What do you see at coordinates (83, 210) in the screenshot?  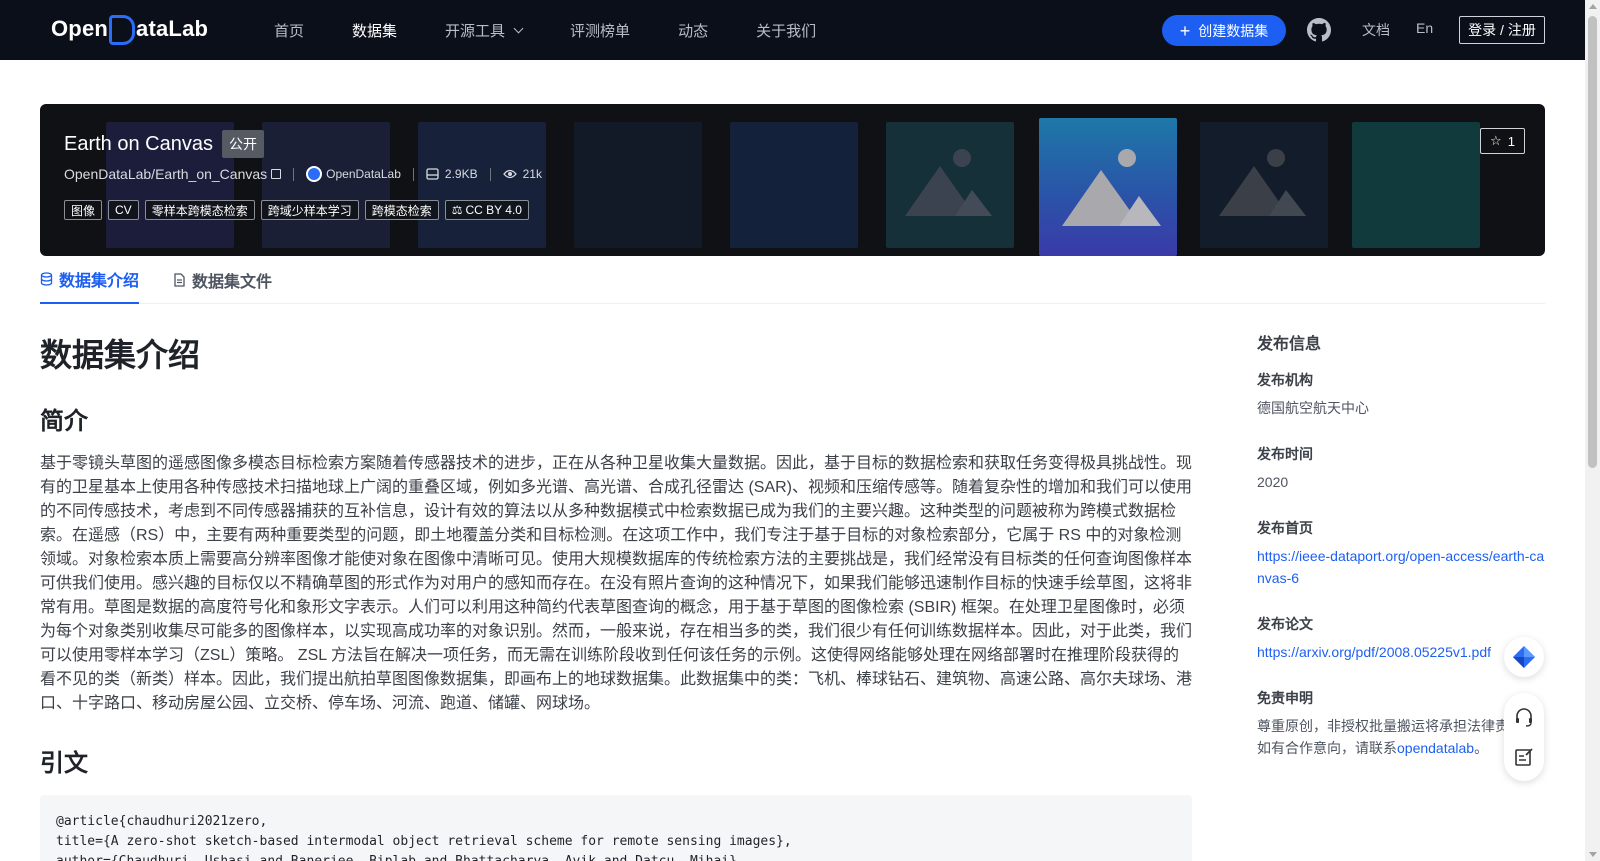 I see `tag-image: 图像` at bounding box center [83, 210].